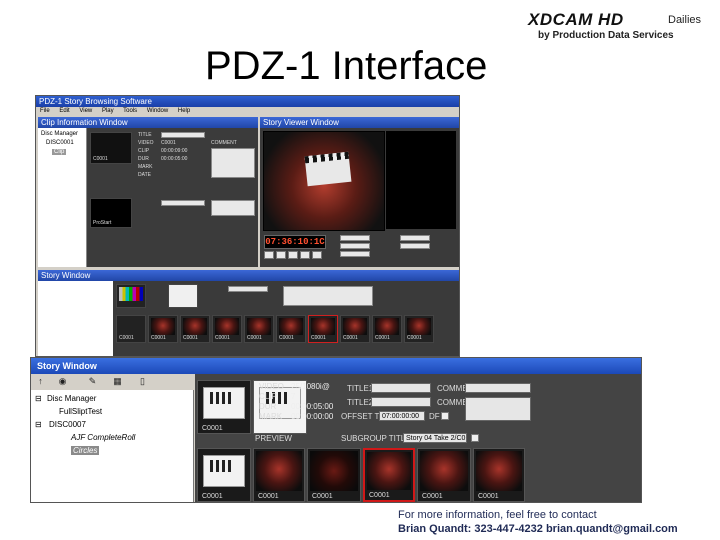  I want to click on prev-button, so click(281, 255).